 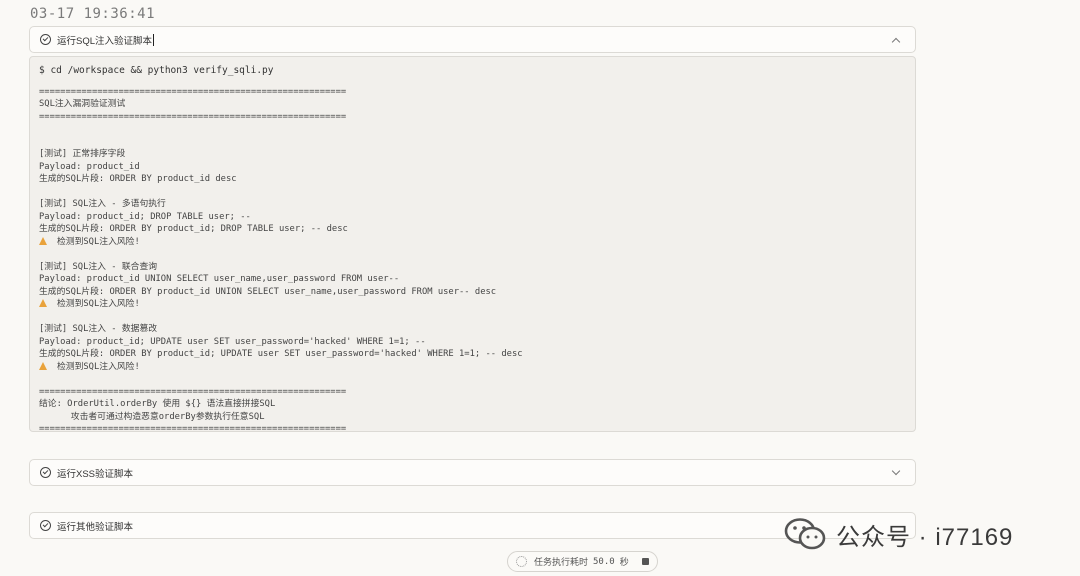 What do you see at coordinates (98, 266) in the screenshot?
I see `terminal-line: [测试] SQL注入 - 联合查询` at bounding box center [98, 266].